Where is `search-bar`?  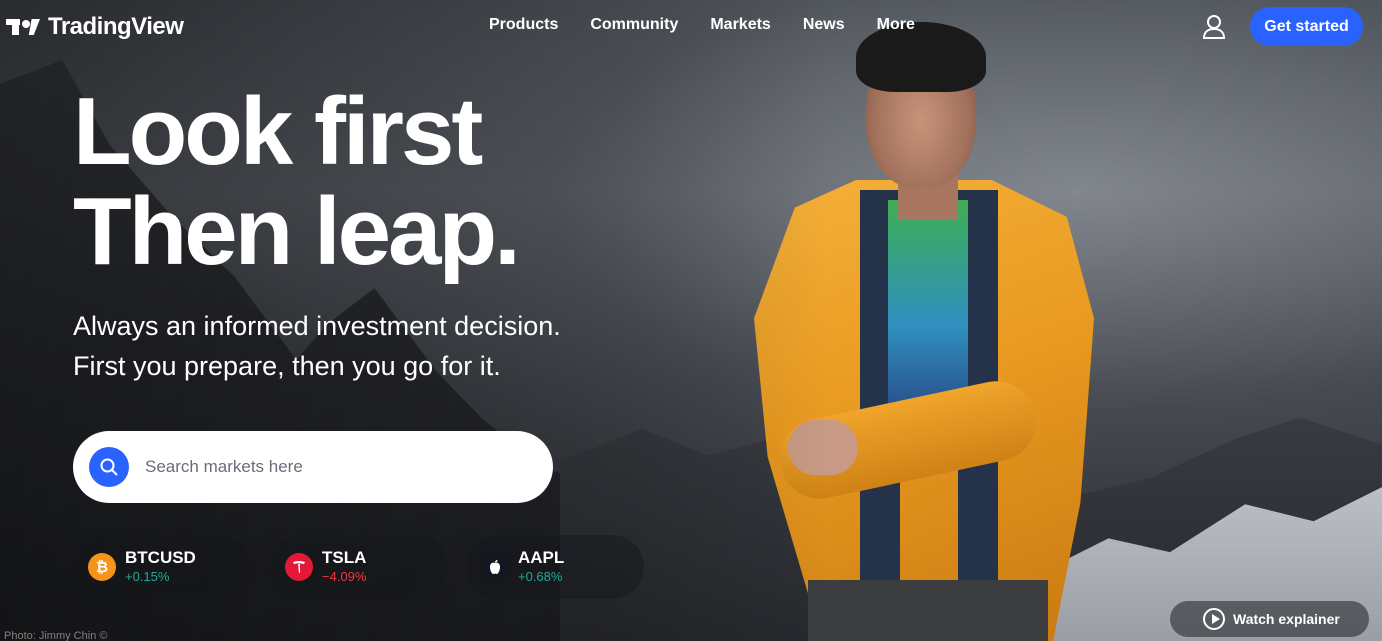 search-bar is located at coordinates (313, 467).